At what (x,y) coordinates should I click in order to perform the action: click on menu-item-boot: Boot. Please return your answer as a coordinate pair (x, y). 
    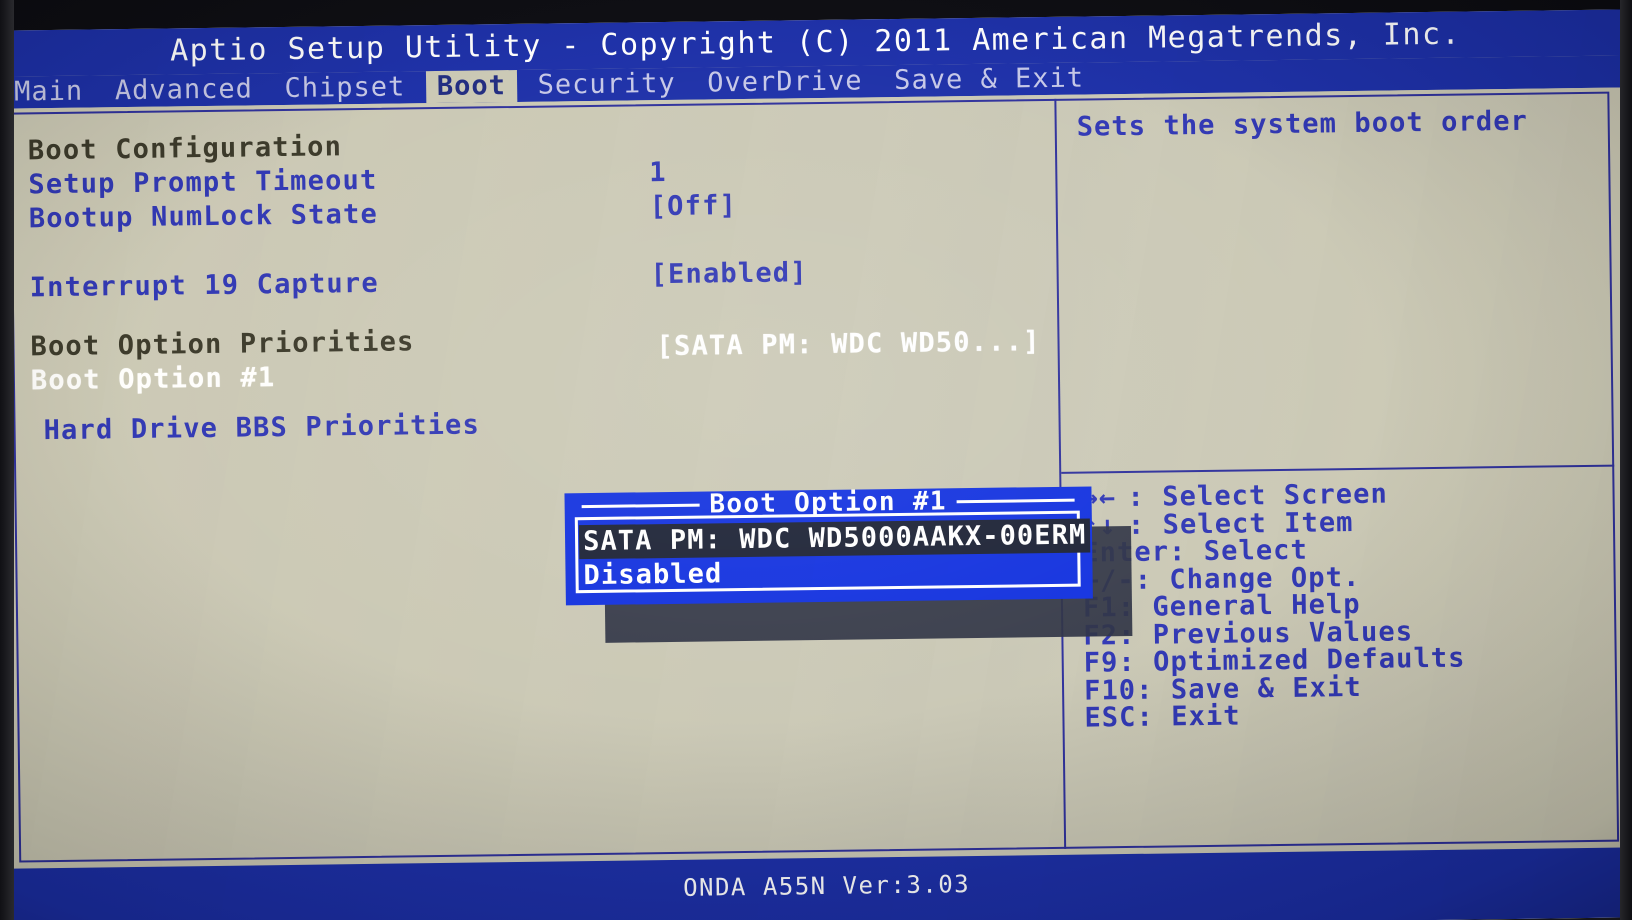
    Looking at the image, I should click on (471, 86).